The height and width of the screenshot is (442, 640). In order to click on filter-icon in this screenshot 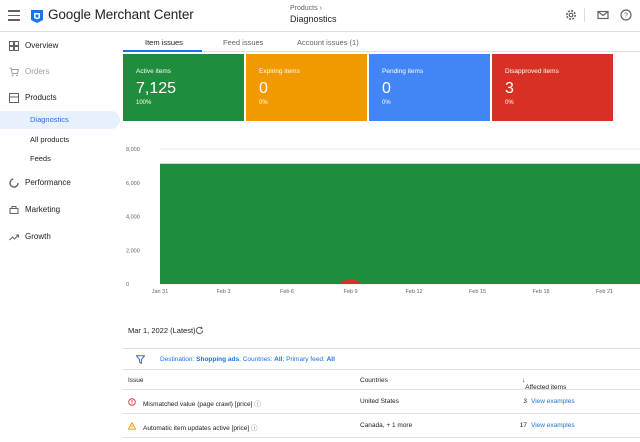, I will do `click(140, 359)`.